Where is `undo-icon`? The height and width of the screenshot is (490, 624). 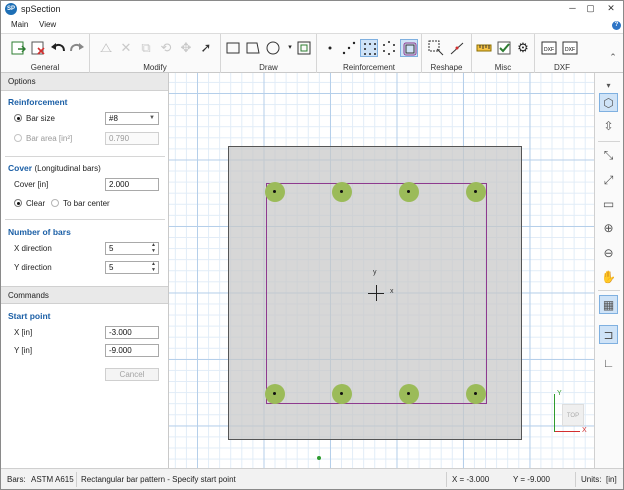 undo-icon is located at coordinates (58, 48).